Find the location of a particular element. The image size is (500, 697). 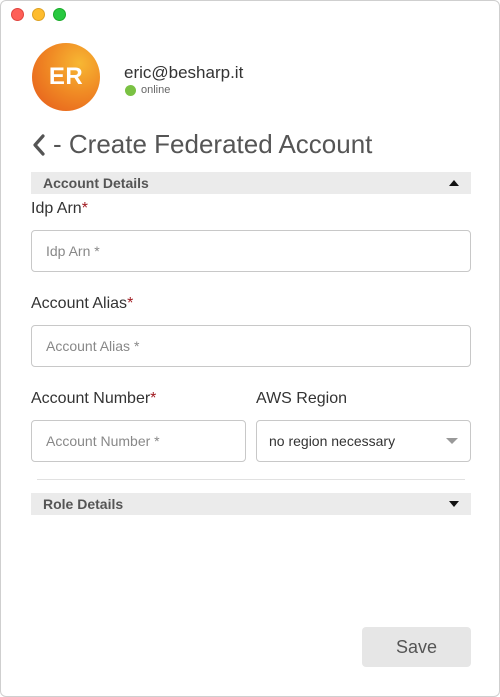

section-role-details-header: Role Details is located at coordinates (251, 504).